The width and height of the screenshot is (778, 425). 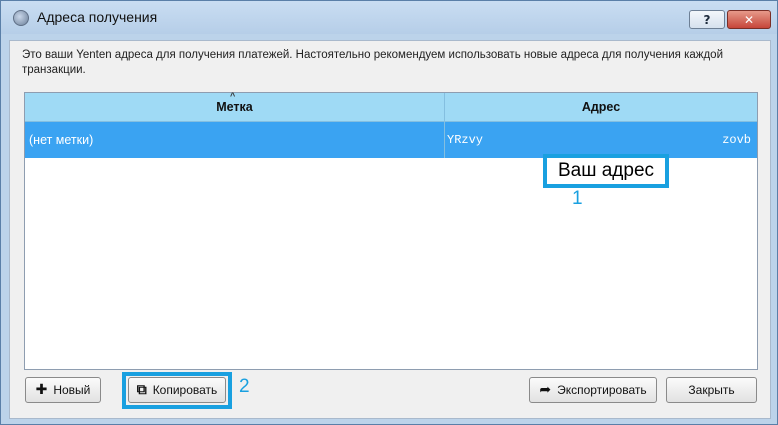 I want to click on title-bar: Адреса получения ? ✕, so click(x=389, y=17).